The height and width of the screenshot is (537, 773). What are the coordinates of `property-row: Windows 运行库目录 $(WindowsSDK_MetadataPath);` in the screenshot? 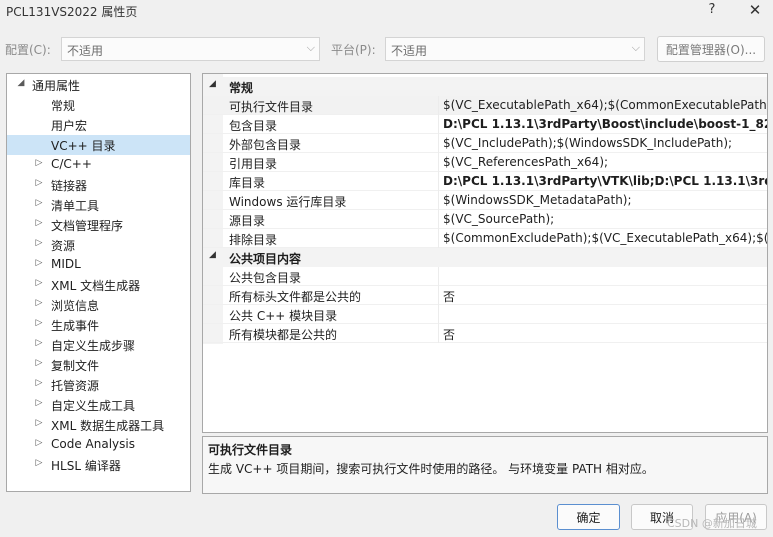 It's located at (485, 200).